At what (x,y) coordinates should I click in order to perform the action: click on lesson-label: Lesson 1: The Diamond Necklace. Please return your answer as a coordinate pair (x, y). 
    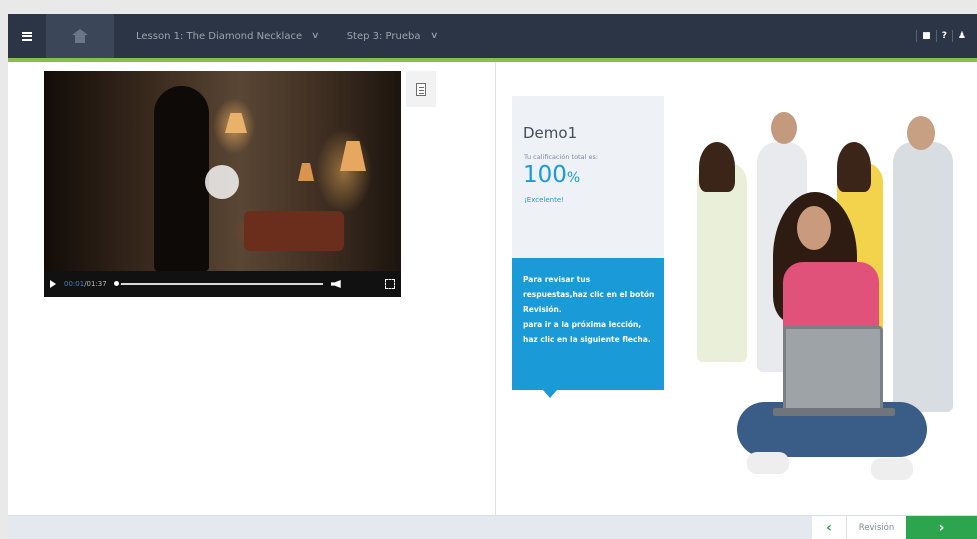
    Looking at the image, I should click on (219, 36).